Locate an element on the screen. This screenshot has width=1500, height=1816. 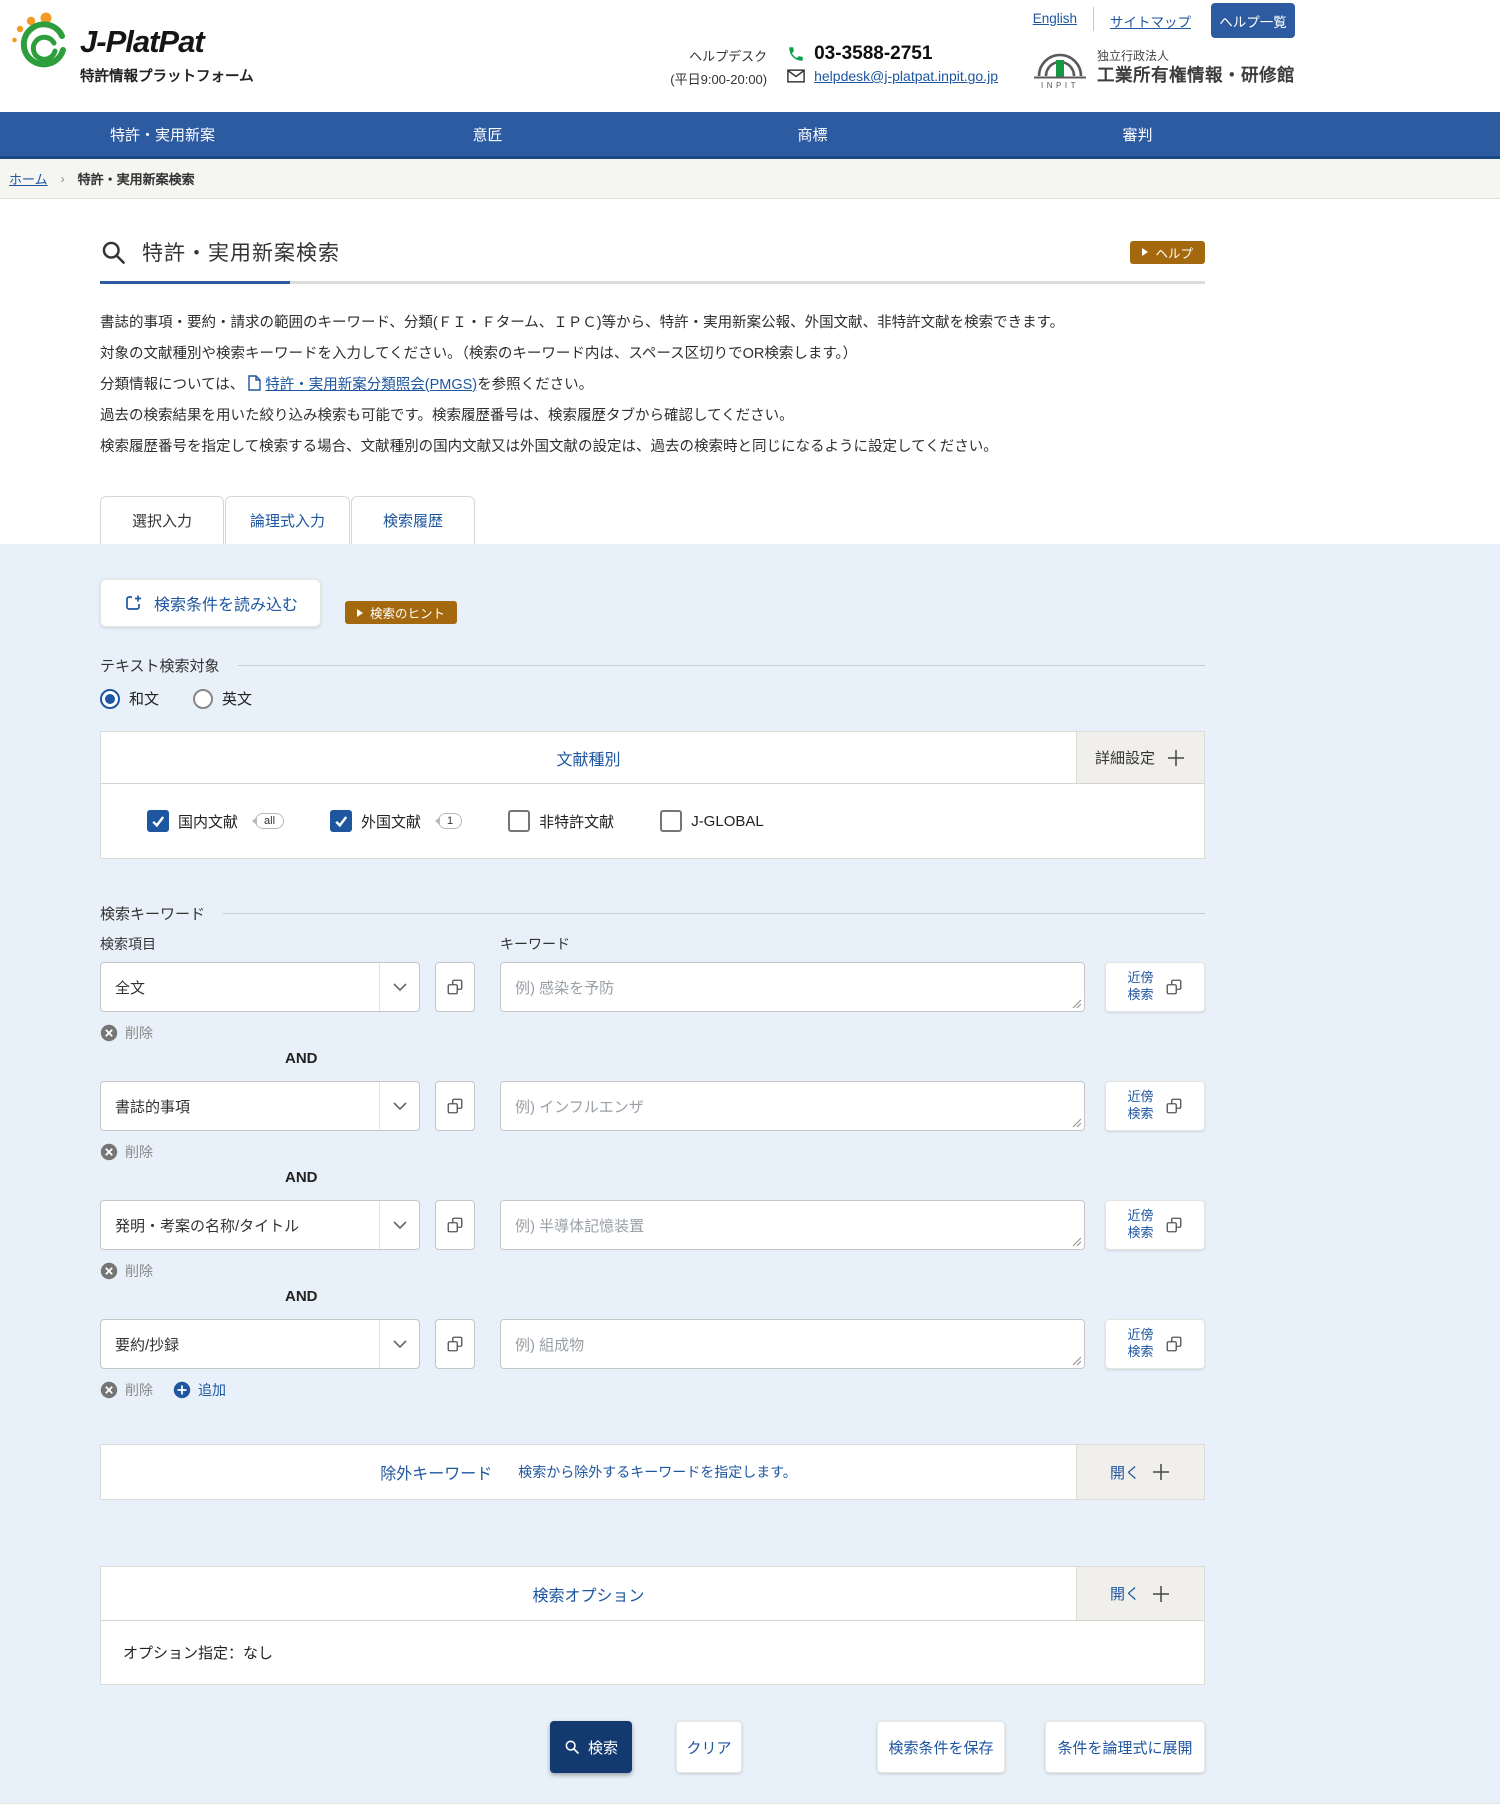
text-target-section-title: テキスト検索対象 is located at coordinates (652, 665).